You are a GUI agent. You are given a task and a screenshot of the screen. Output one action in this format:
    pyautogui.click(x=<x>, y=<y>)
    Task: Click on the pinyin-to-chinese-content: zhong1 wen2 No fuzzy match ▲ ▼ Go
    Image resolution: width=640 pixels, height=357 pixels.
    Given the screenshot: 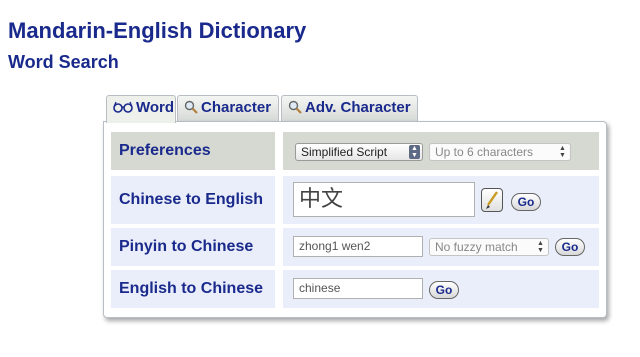 What is the action you would take?
    pyautogui.click(x=441, y=247)
    